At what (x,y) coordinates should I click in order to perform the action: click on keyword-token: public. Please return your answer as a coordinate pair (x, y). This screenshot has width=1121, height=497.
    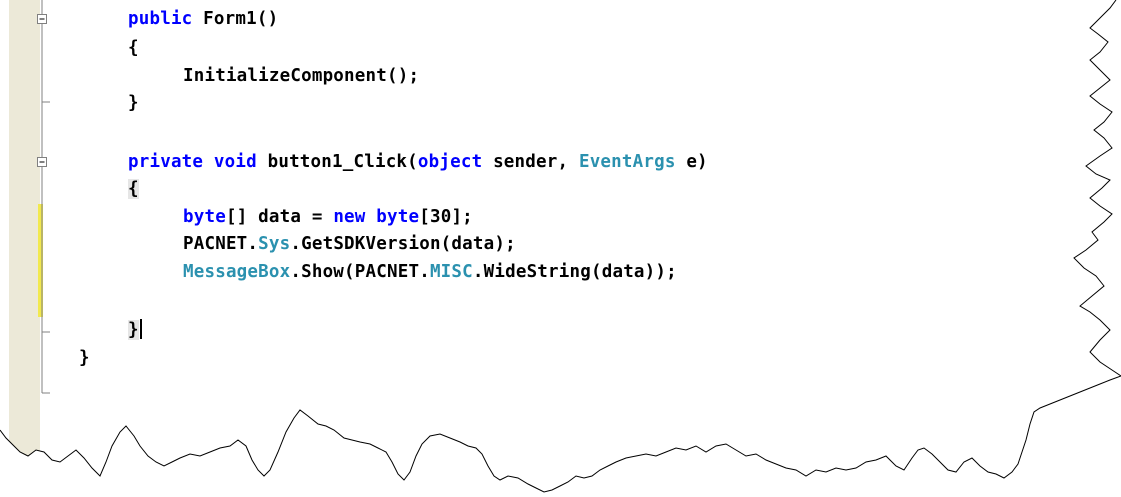
    Looking at the image, I should click on (160, 19).